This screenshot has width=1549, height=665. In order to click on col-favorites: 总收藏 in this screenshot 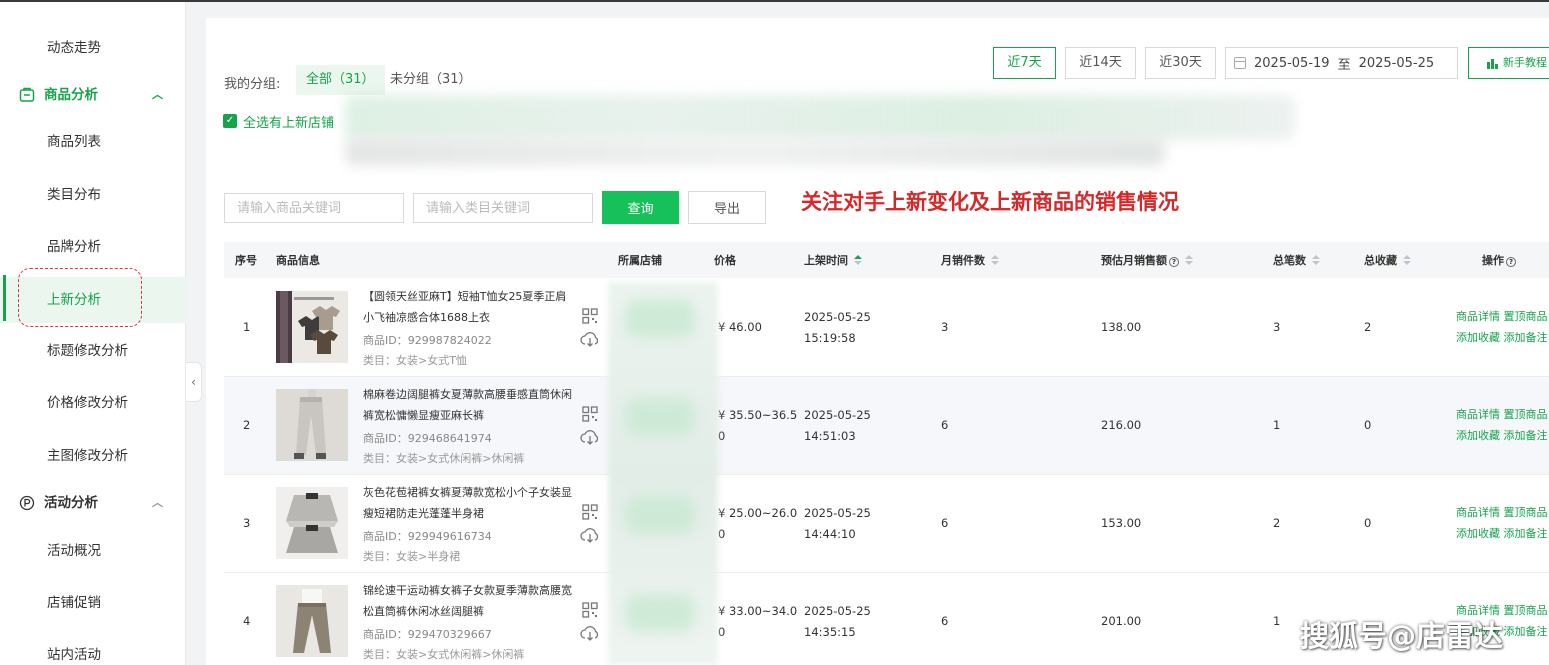, I will do `click(1387, 260)`.